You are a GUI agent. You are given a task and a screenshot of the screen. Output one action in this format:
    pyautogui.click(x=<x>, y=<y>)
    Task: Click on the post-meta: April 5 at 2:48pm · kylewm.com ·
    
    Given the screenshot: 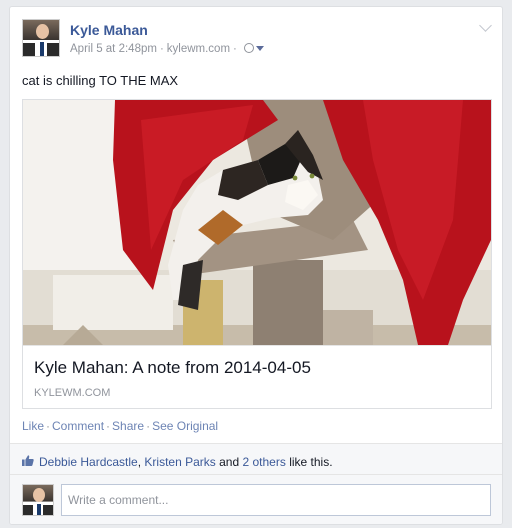 What is the action you would take?
    pyautogui.click(x=167, y=49)
    